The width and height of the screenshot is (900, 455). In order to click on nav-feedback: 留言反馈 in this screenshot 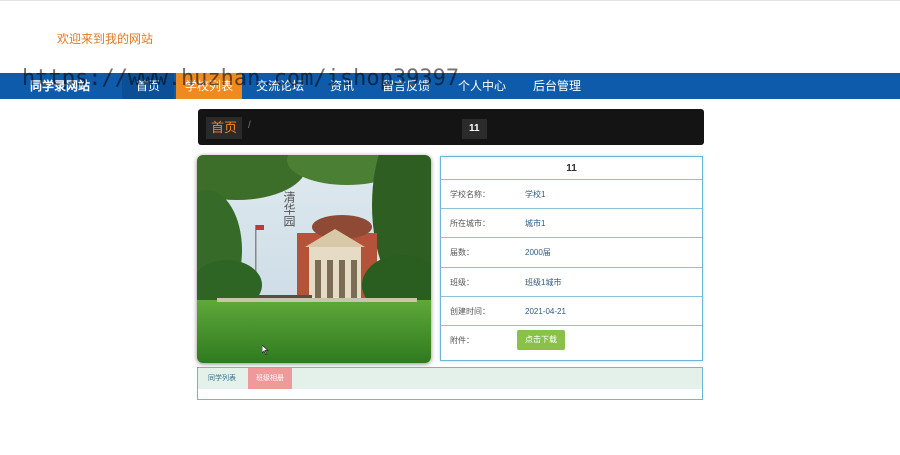, I will do `click(406, 86)`.